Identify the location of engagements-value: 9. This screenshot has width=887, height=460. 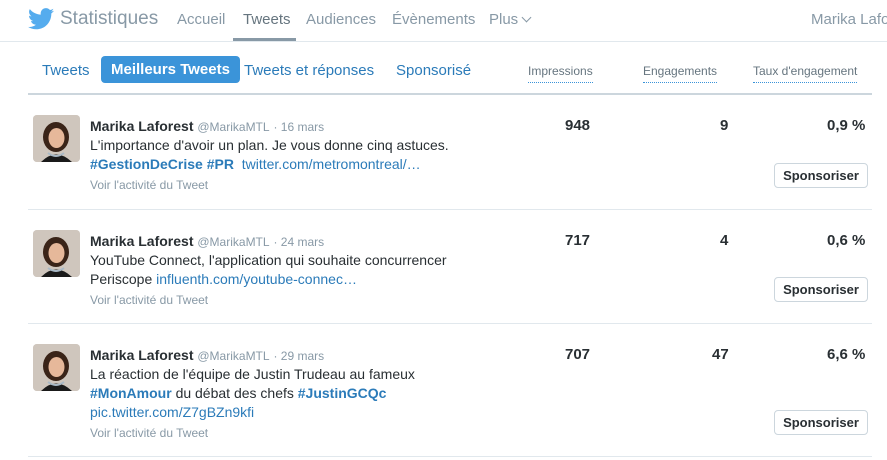
(724, 125).